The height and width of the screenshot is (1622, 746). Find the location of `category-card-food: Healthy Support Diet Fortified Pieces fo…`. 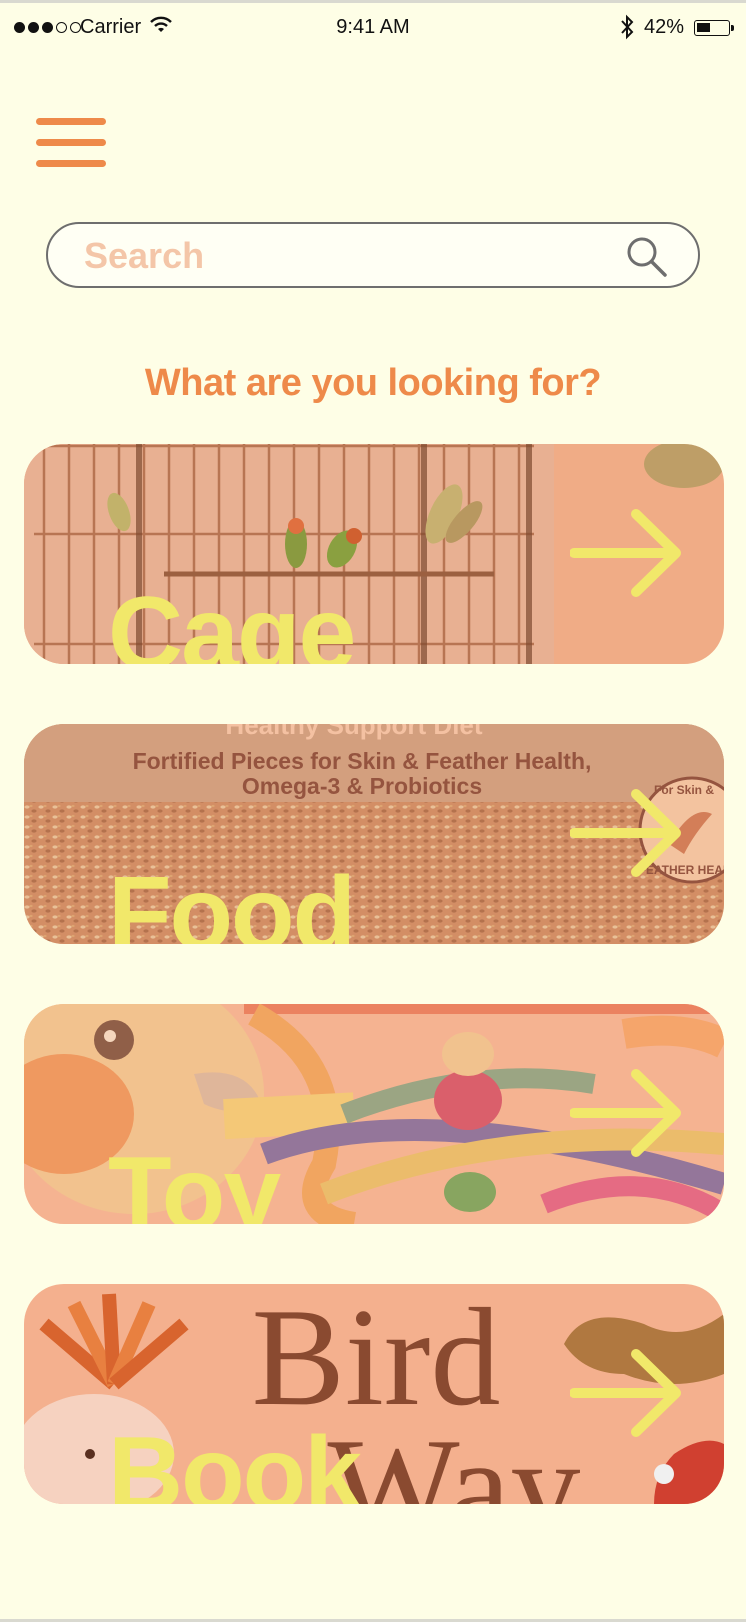

category-card-food: Healthy Support Diet Fortified Pieces fo… is located at coordinates (374, 834).